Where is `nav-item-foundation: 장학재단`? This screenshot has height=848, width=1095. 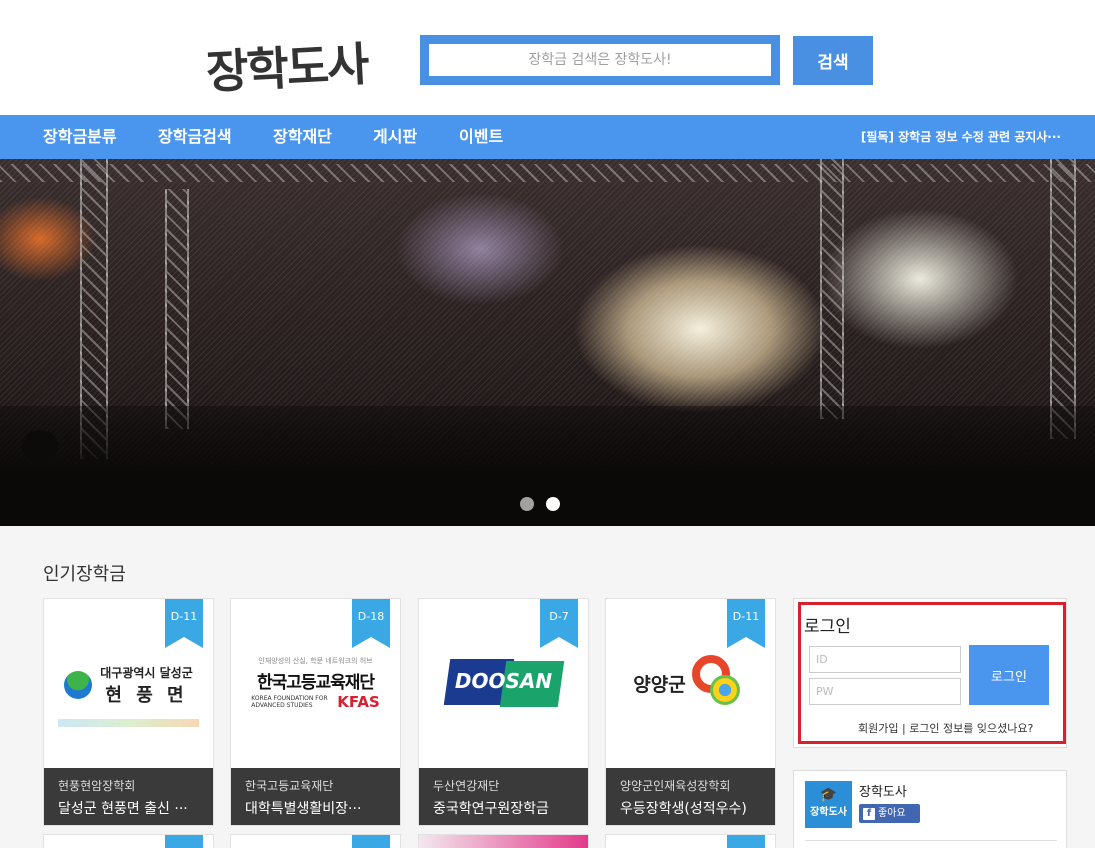
nav-item-foundation: 장학재단 is located at coordinates (302, 137).